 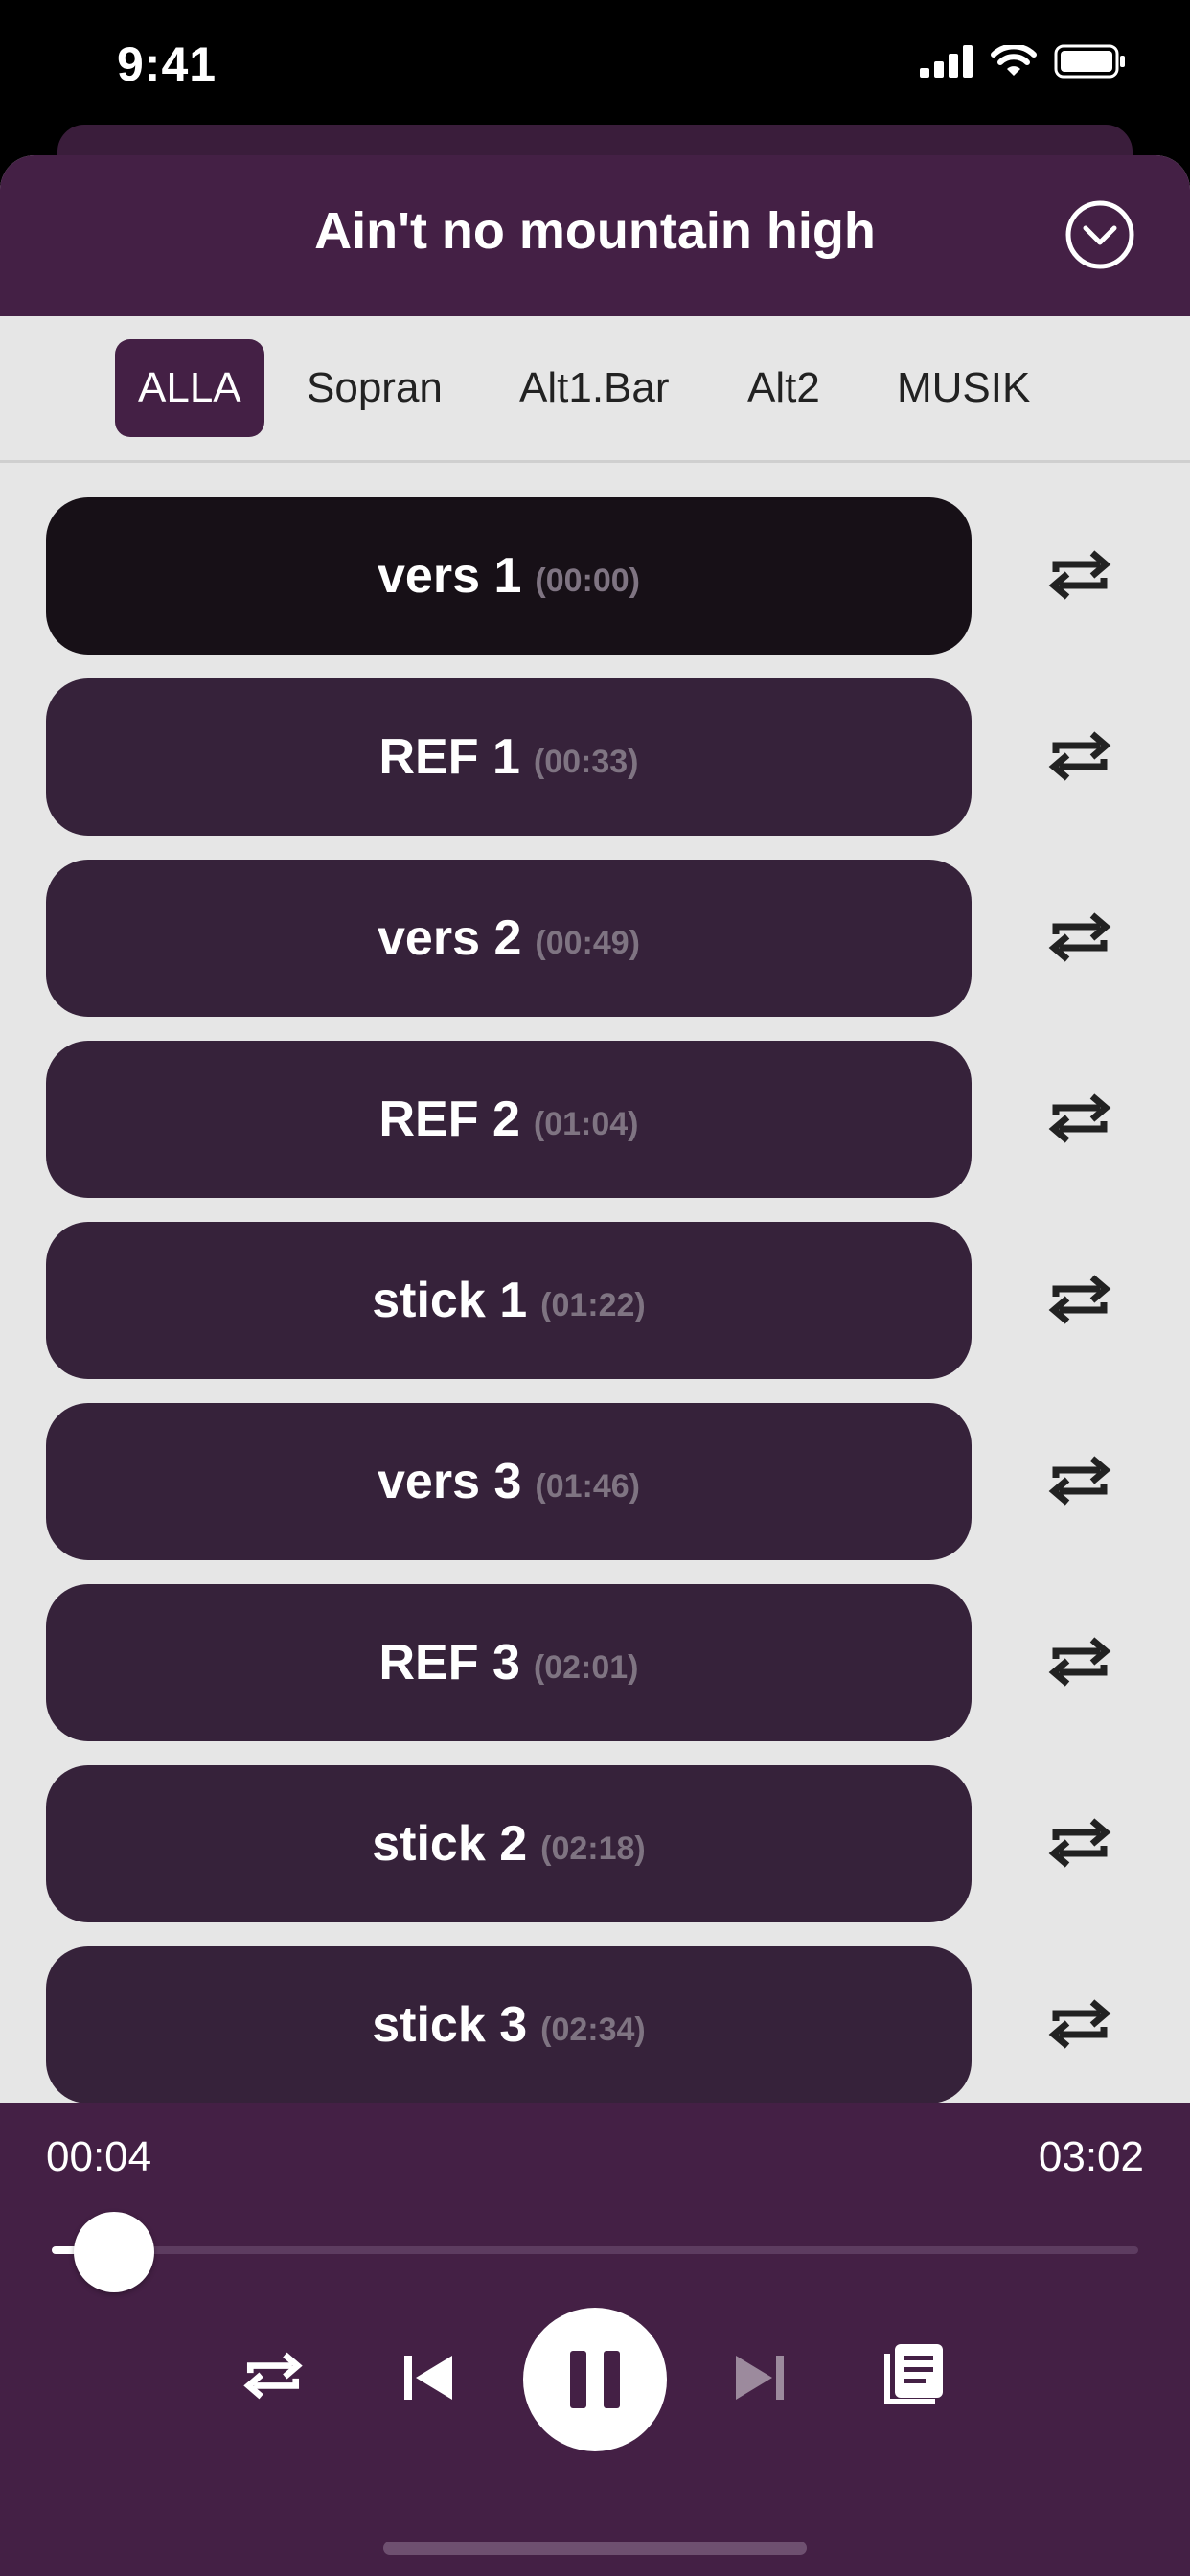 What do you see at coordinates (760, 2377) in the screenshot?
I see `skip-next-icon` at bounding box center [760, 2377].